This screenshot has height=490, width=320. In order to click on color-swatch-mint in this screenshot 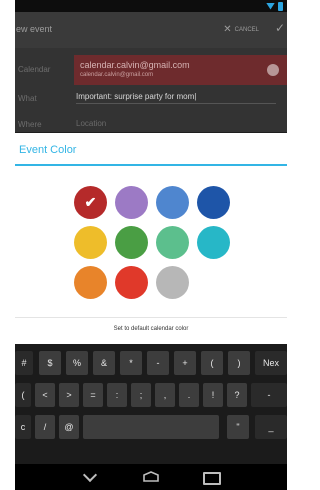, I will do `click(172, 242)`.